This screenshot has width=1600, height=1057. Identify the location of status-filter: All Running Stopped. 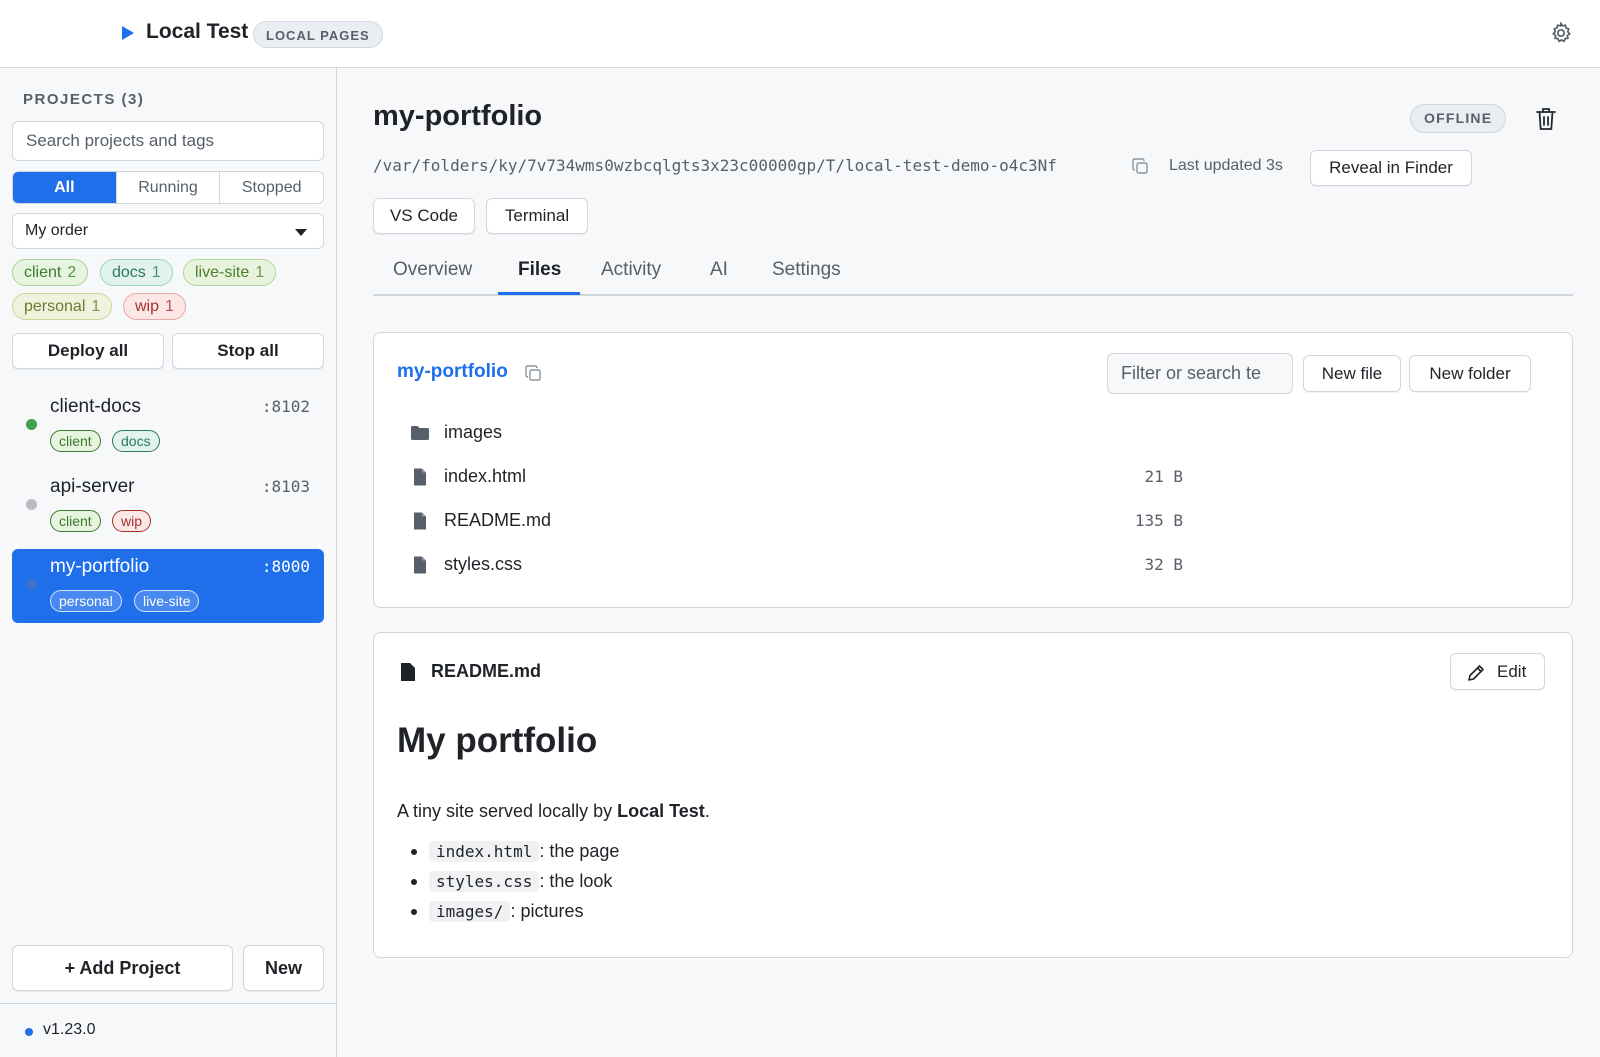
(168, 187).